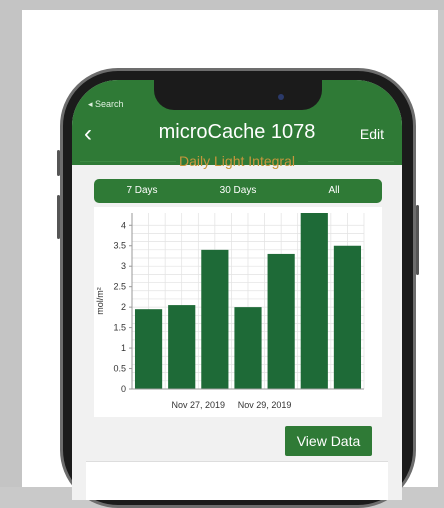  I want to click on y-axis-label: mol/m², so click(100, 301).